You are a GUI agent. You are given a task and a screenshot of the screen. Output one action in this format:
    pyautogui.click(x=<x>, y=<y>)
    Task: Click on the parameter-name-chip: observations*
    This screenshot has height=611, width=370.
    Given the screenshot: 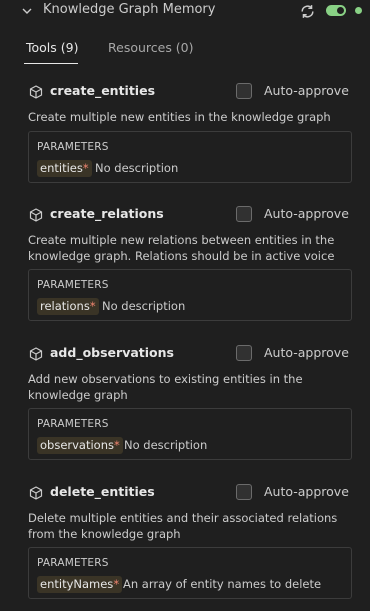 What is the action you would take?
    pyautogui.click(x=80, y=445)
    